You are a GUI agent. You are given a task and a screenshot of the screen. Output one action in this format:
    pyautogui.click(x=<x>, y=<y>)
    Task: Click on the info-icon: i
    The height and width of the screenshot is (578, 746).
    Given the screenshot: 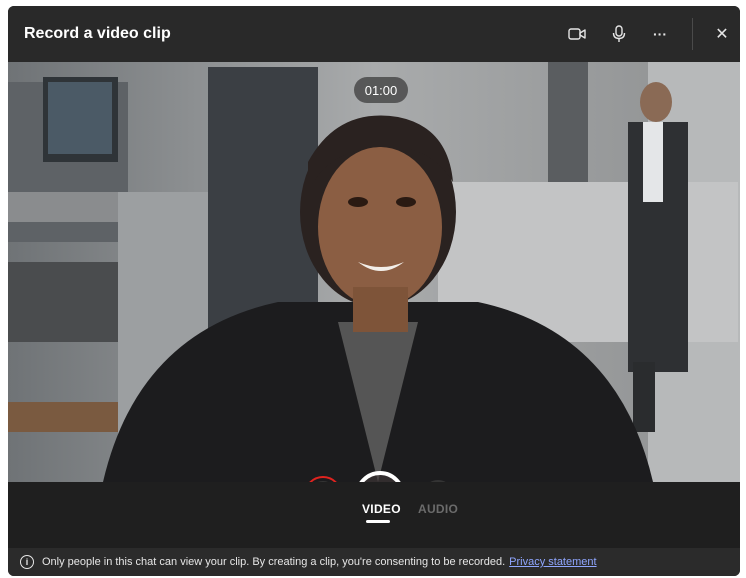 What is the action you would take?
    pyautogui.click(x=27, y=562)
    